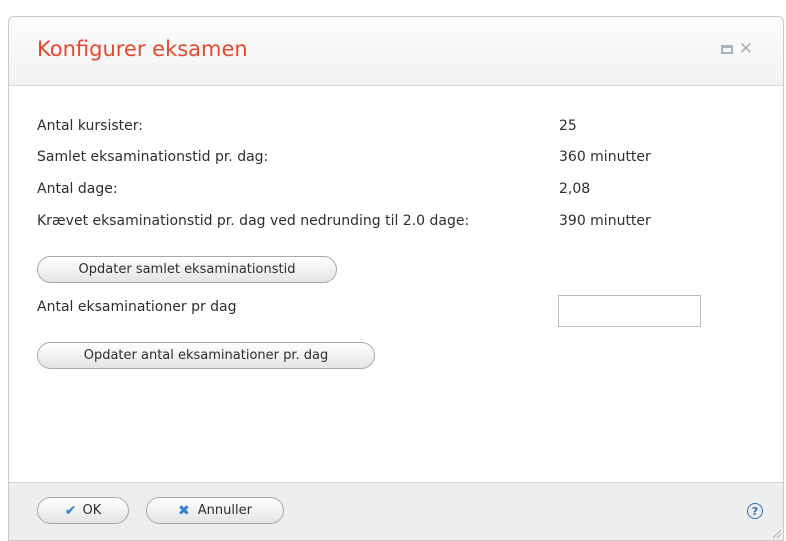 This screenshot has height=541, width=786. What do you see at coordinates (153, 157) in the screenshot?
I see `label-samlet-eksaminationstid: Samlet eksaminationstid pr. dag:` at bounding box center [153, 157].